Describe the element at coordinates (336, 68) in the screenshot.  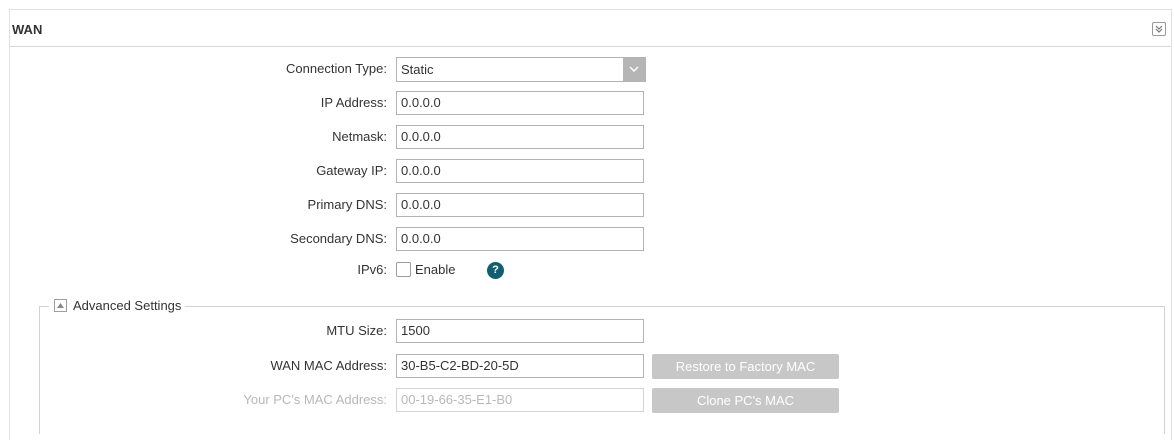
I see `connection-type-label: Connection Type:` at that location.